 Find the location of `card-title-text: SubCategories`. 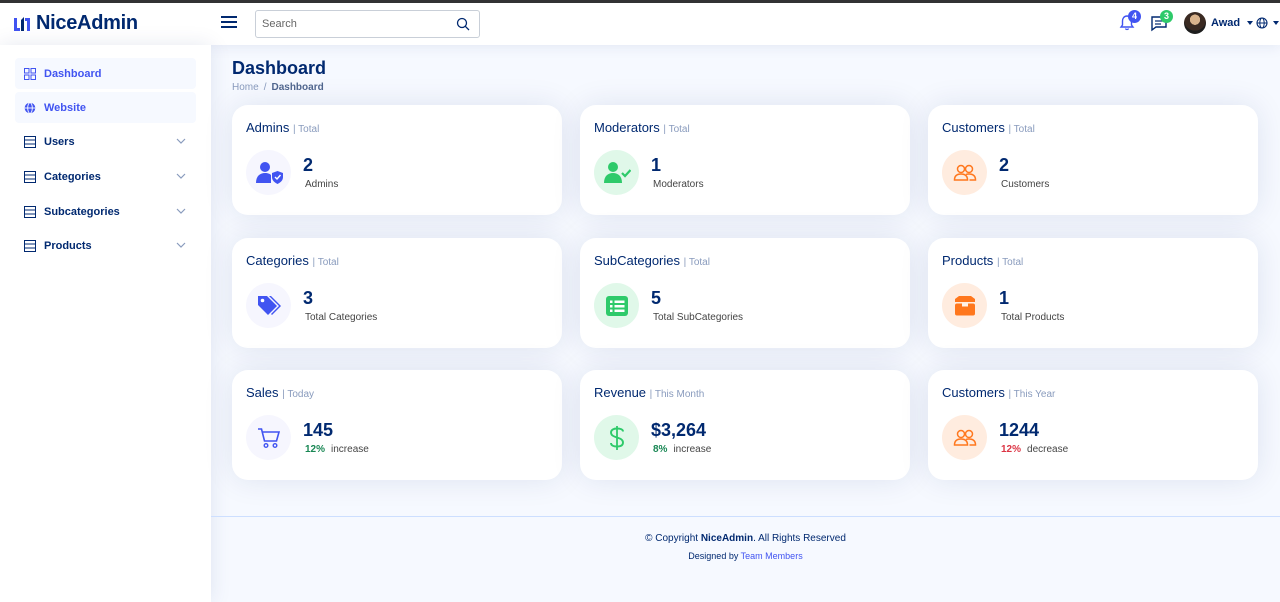

card-title-text: SubCategories is located at coordinates (637, 260).